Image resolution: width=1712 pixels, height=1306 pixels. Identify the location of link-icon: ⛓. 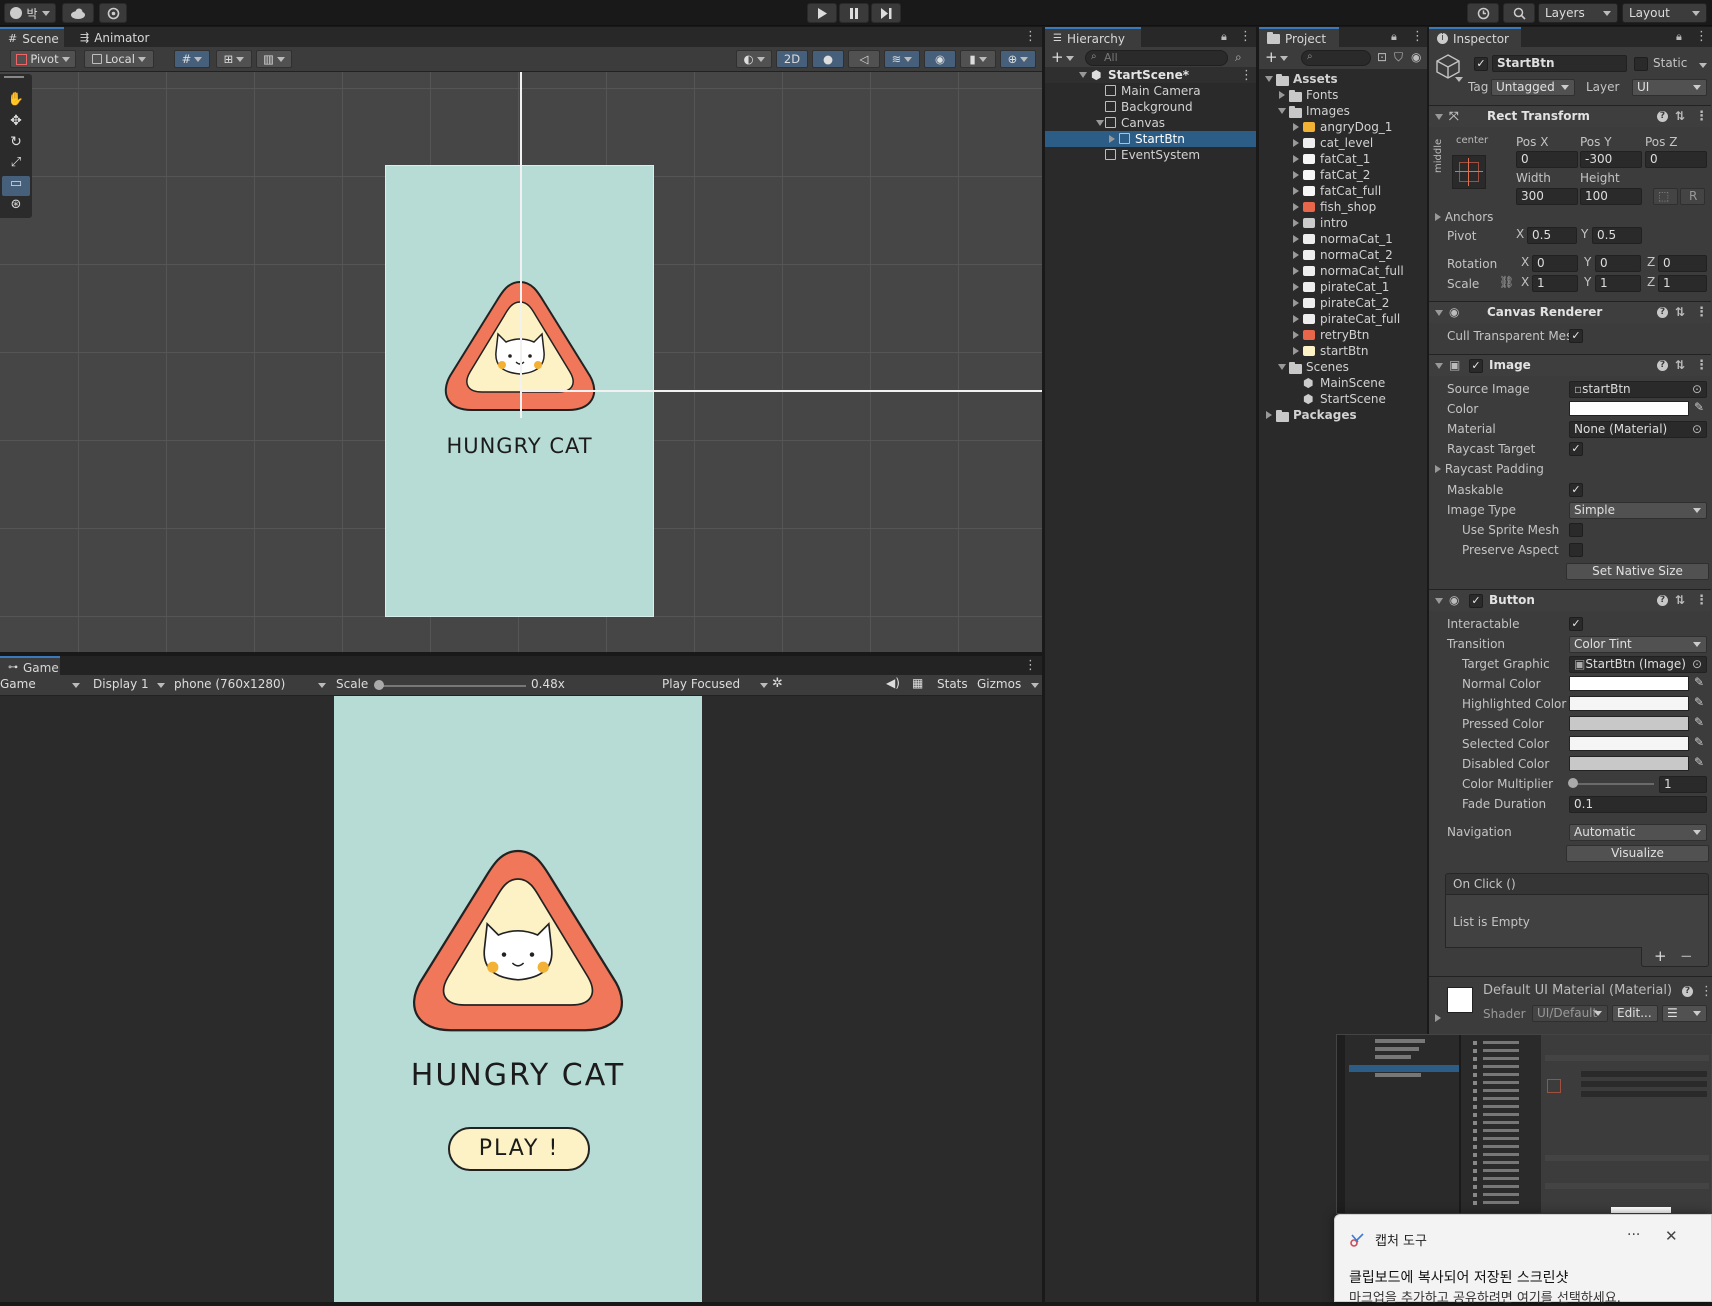
(1506, 282).